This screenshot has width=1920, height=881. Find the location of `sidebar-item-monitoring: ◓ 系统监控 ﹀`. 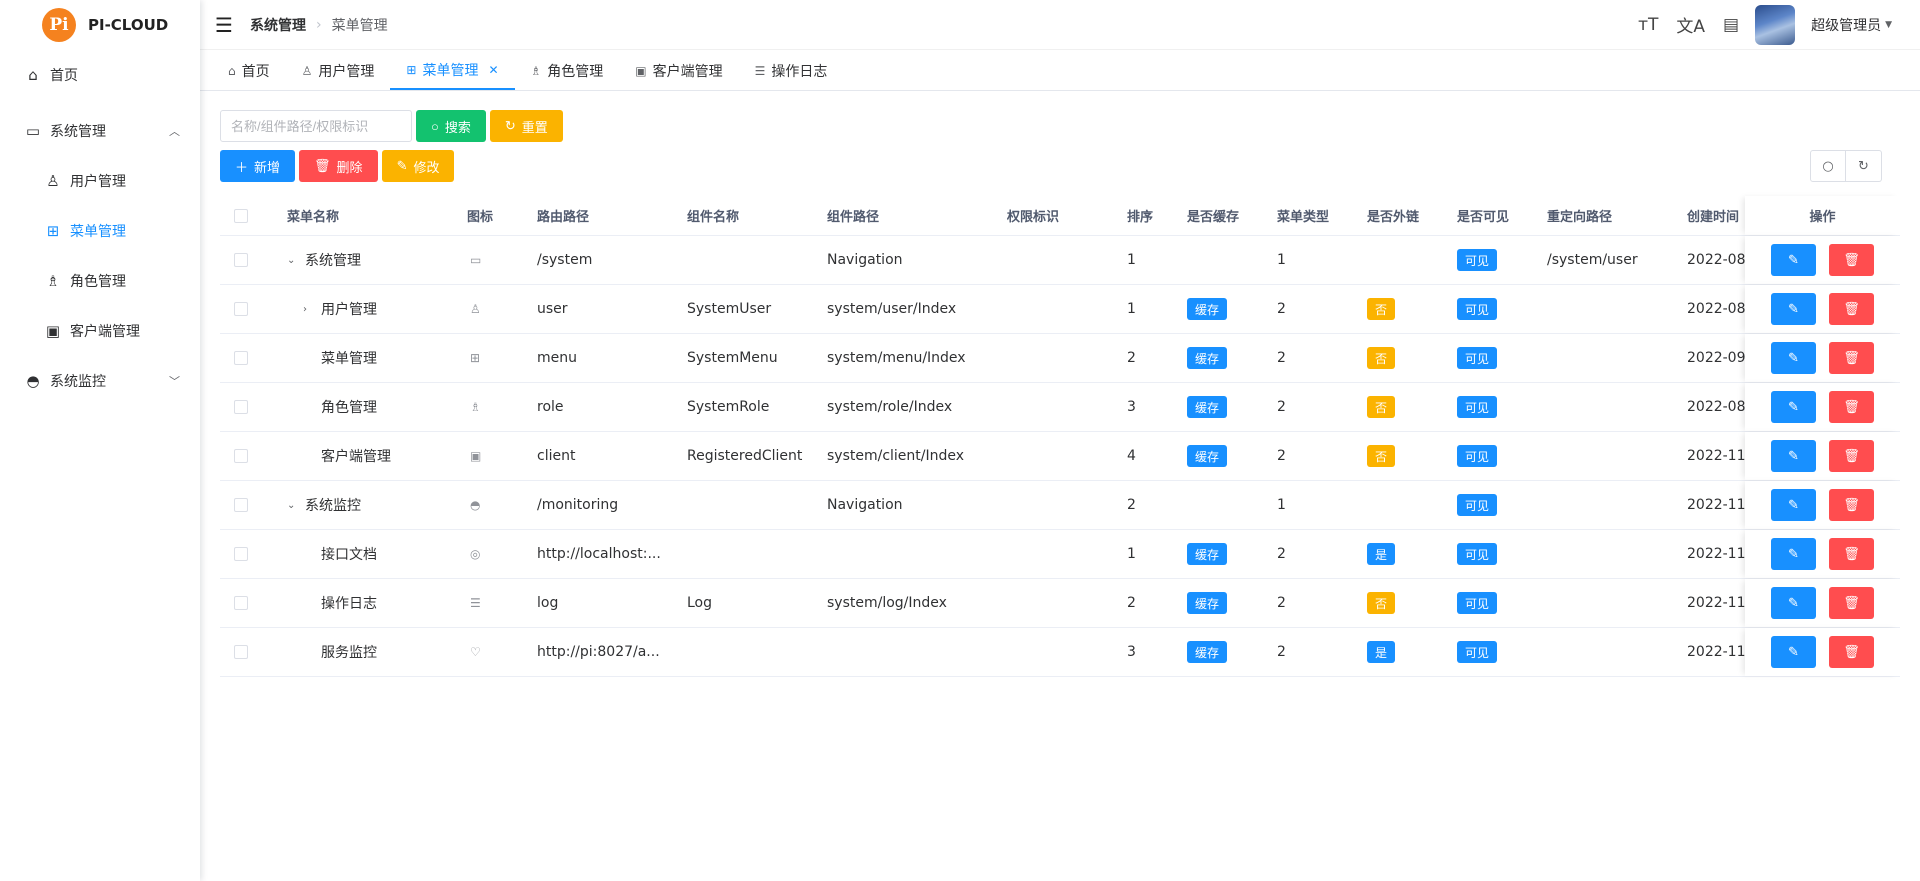

sidebar-item-monitoring: ◓ 系统监控 ﹀ is located at coordinates (100, 381).